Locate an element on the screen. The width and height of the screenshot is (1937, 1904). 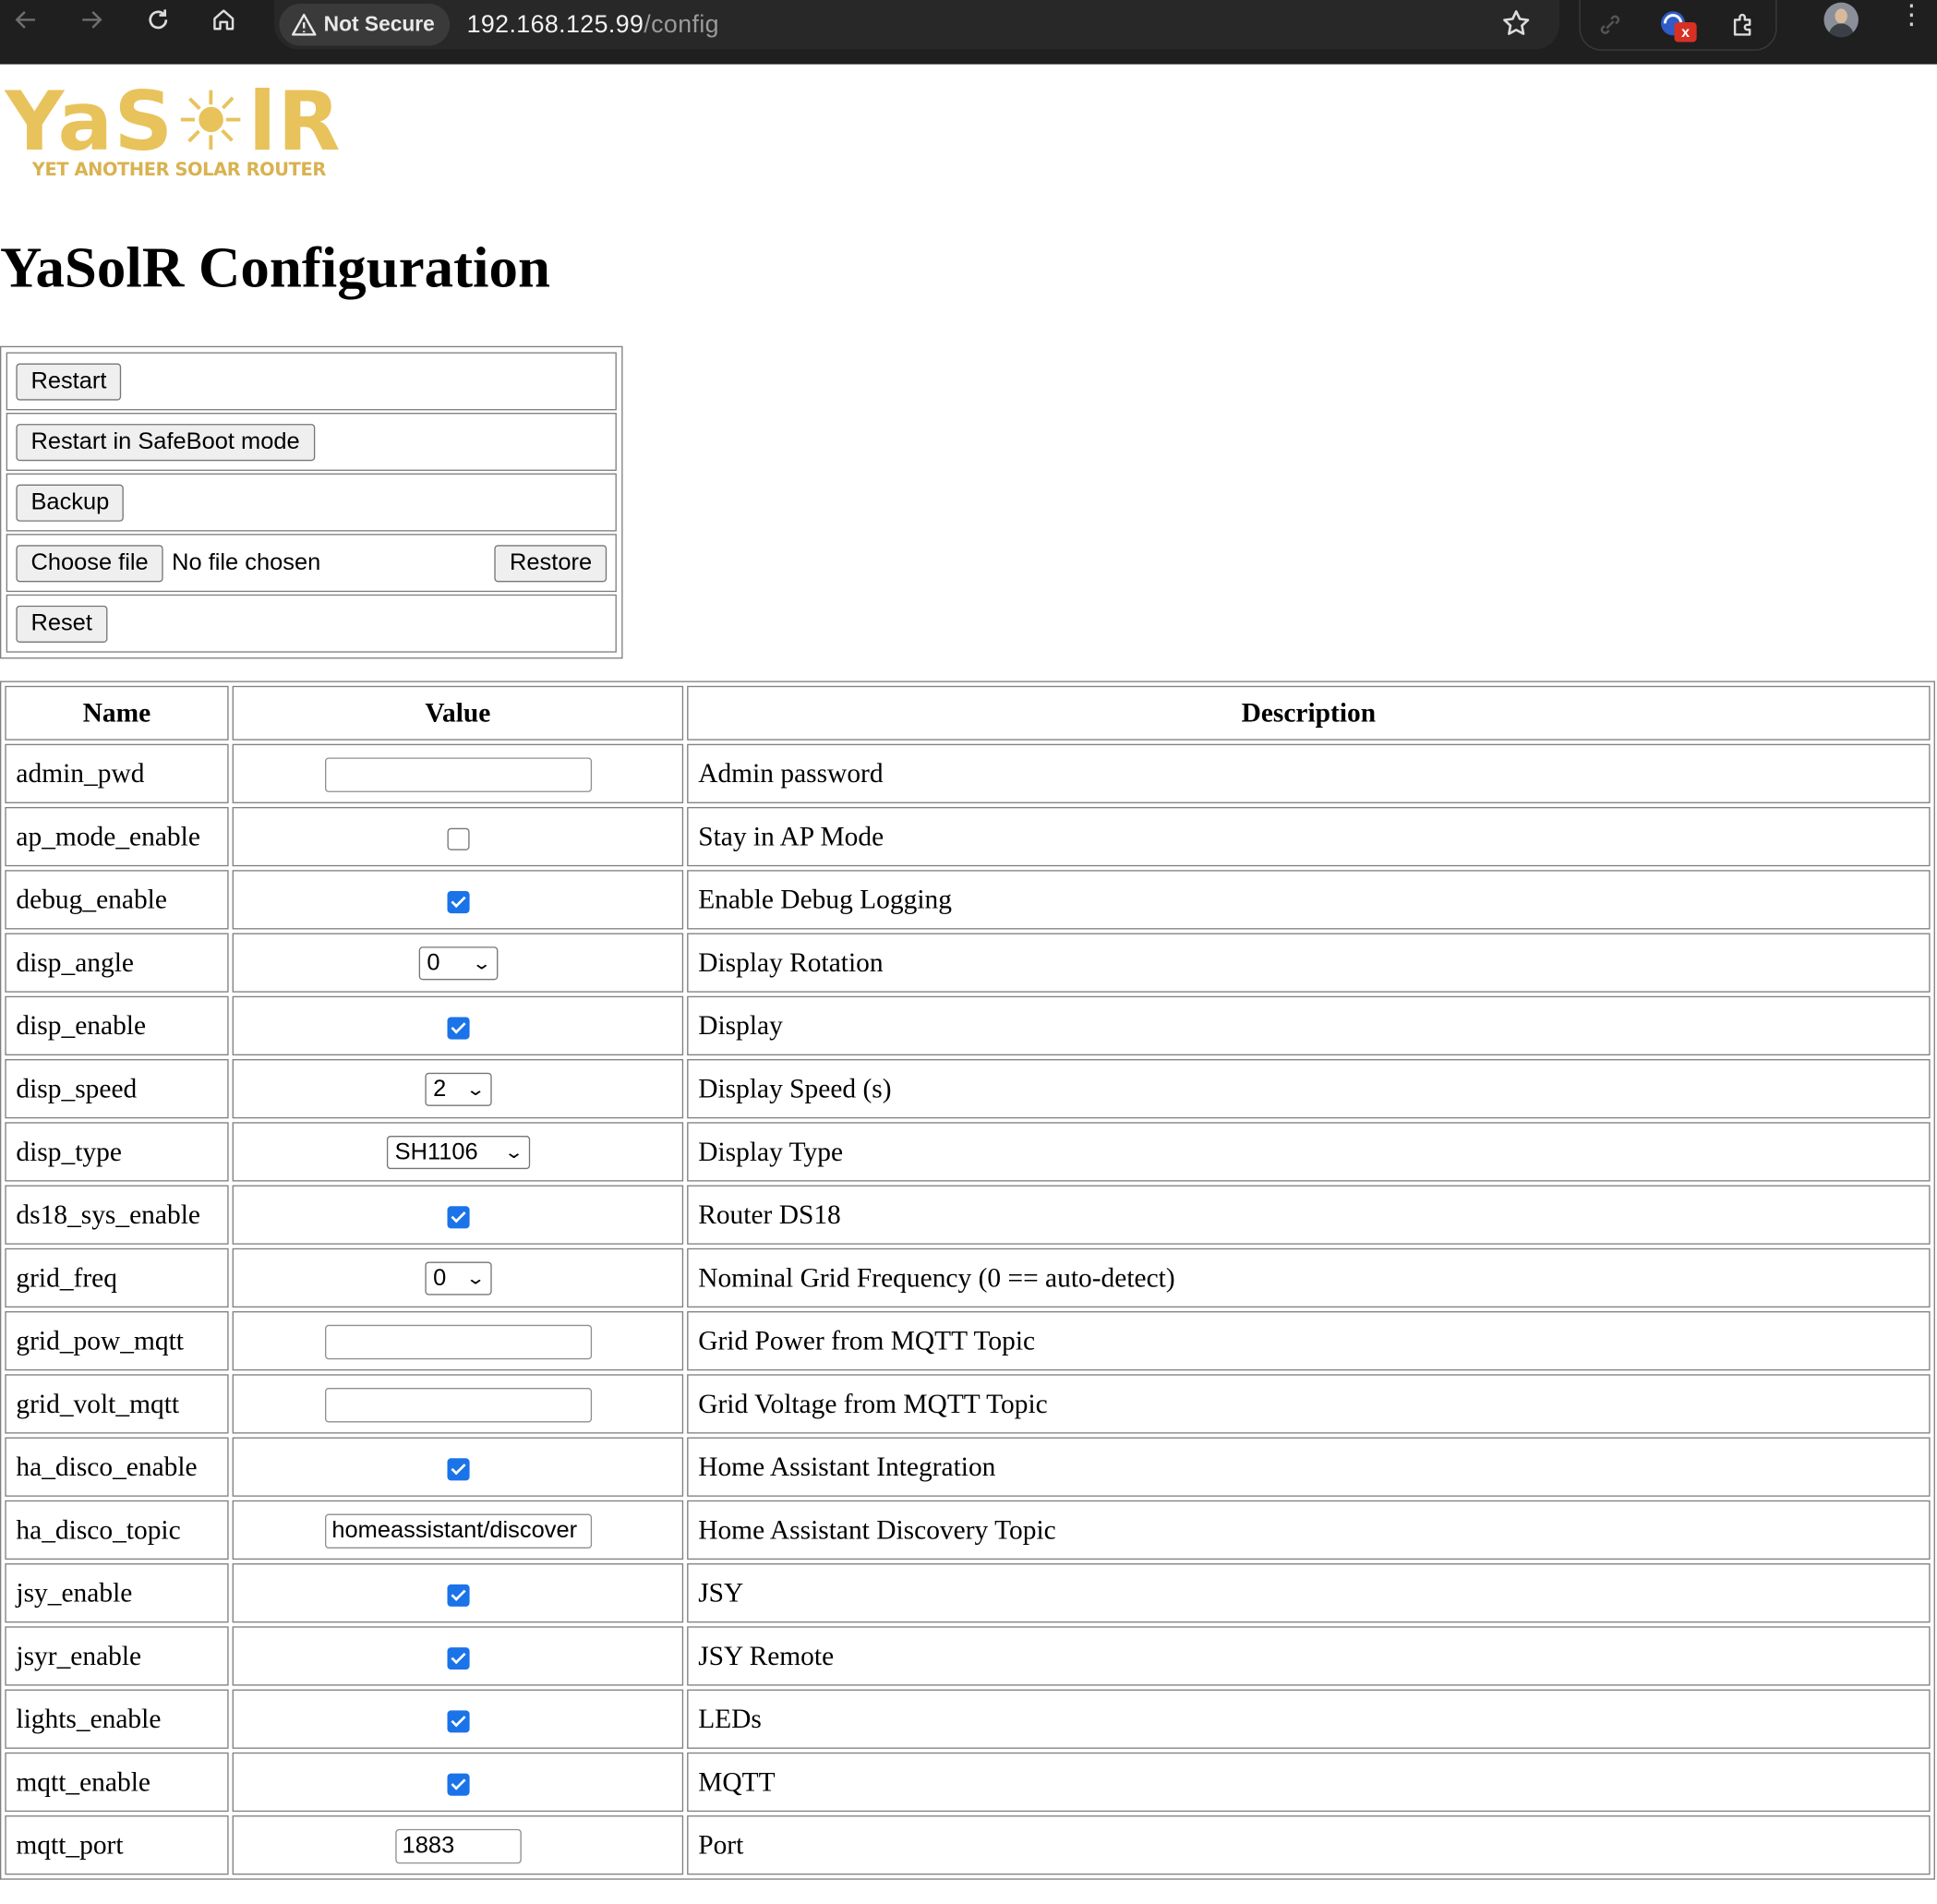
disp-enable-checkbox is located at coordinates (458, 1028).